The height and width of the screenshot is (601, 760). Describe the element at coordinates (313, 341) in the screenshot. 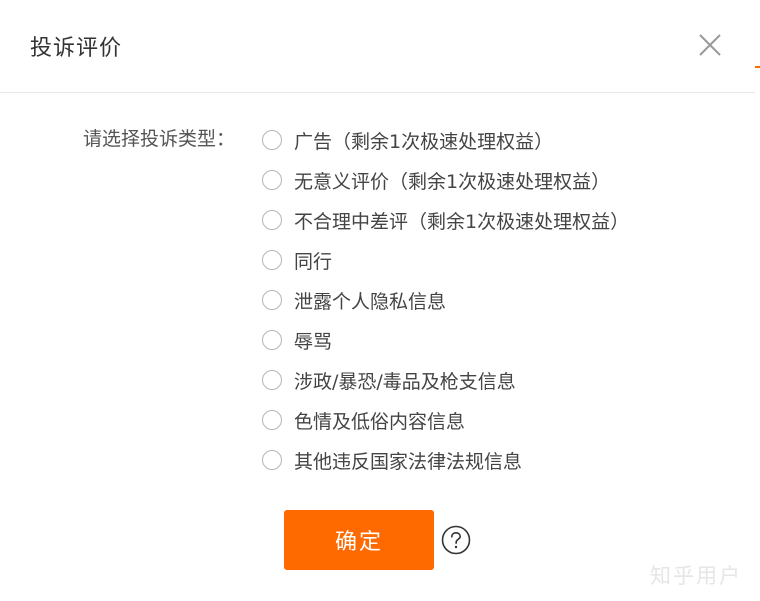

I see `option-label: 辱骂` at that location.